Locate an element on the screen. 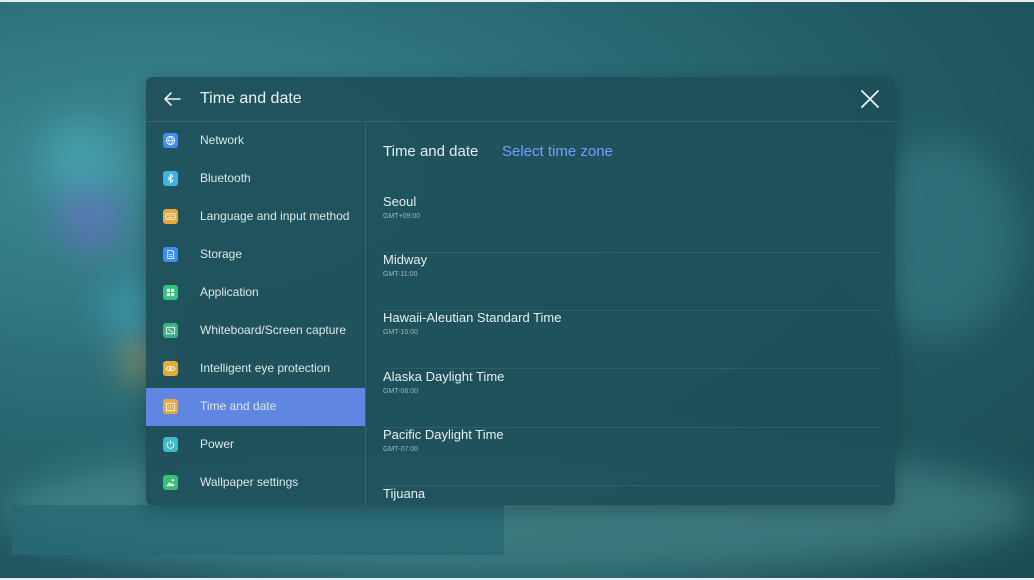 This screenshot has height=580, width=1034. sidebar-item-time-and-date: Time and date is located at coordinates (255, 407).